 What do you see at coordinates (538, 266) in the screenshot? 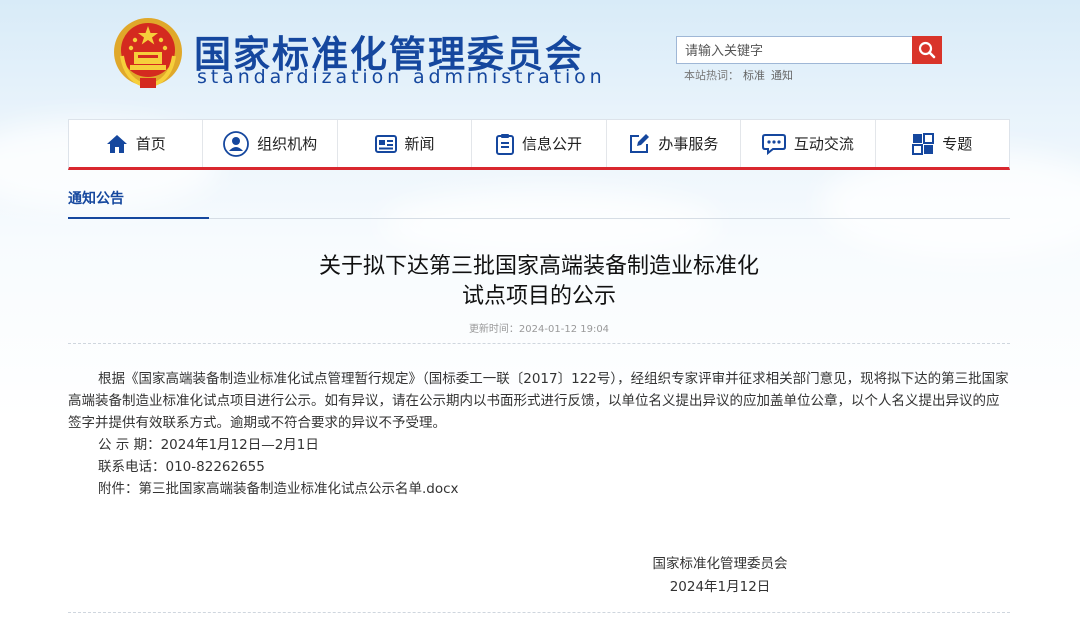
I see `article-title-line: 关于拟下达第三批国家高端装备制造业标准化` at bounding box center [538, 266].